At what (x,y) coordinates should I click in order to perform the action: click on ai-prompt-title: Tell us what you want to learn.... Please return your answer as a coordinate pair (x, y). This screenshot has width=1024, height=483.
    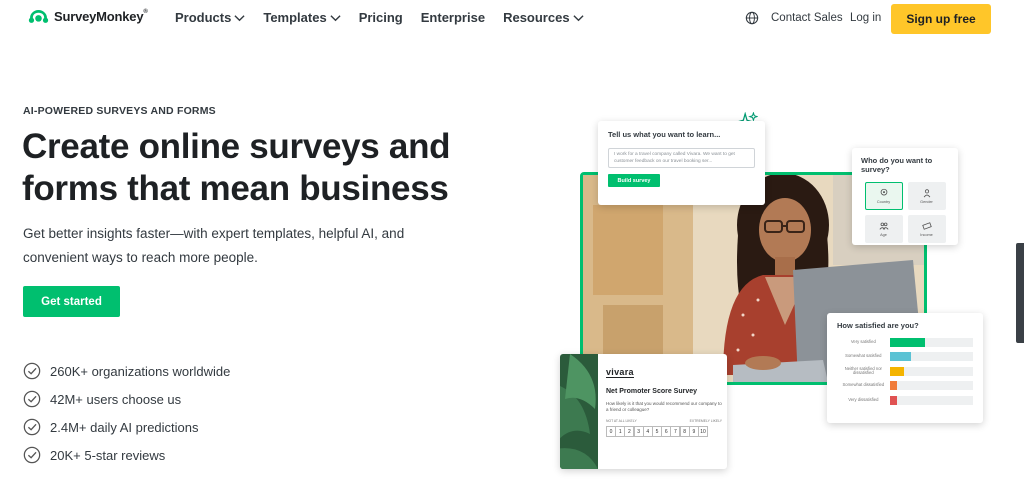
    Looking at the image, I should click on (664, 134).